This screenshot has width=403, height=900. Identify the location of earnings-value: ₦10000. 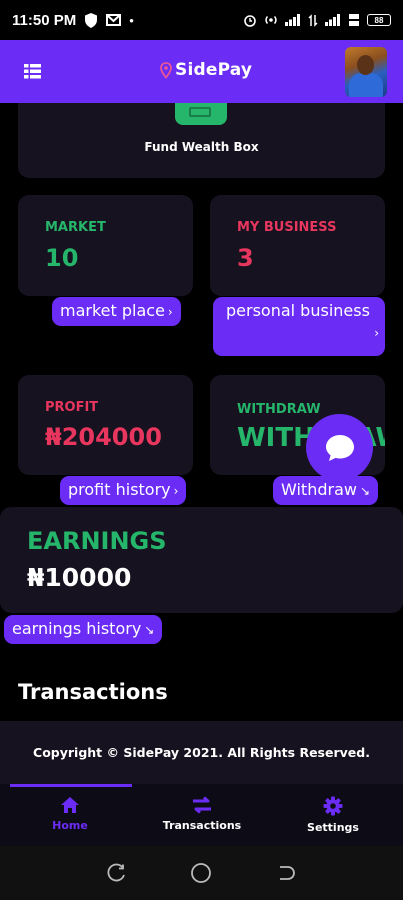
(79, 577).